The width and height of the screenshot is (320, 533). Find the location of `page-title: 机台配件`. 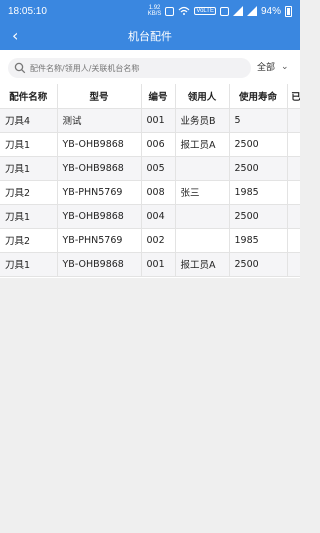

page-title: 机台配件 is located at coordinates (150, 36).